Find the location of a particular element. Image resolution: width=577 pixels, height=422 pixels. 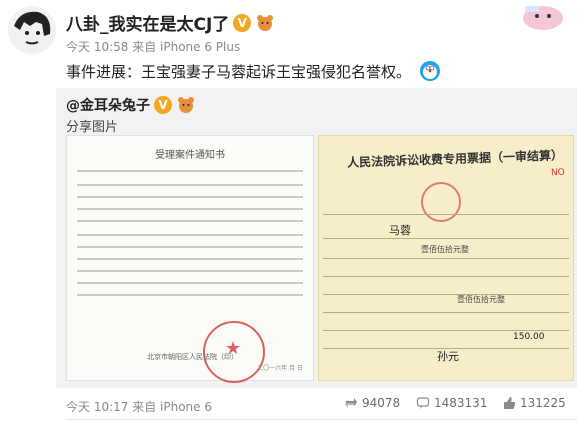

share-label: 分享图片 is located at coordinates (92, 127).